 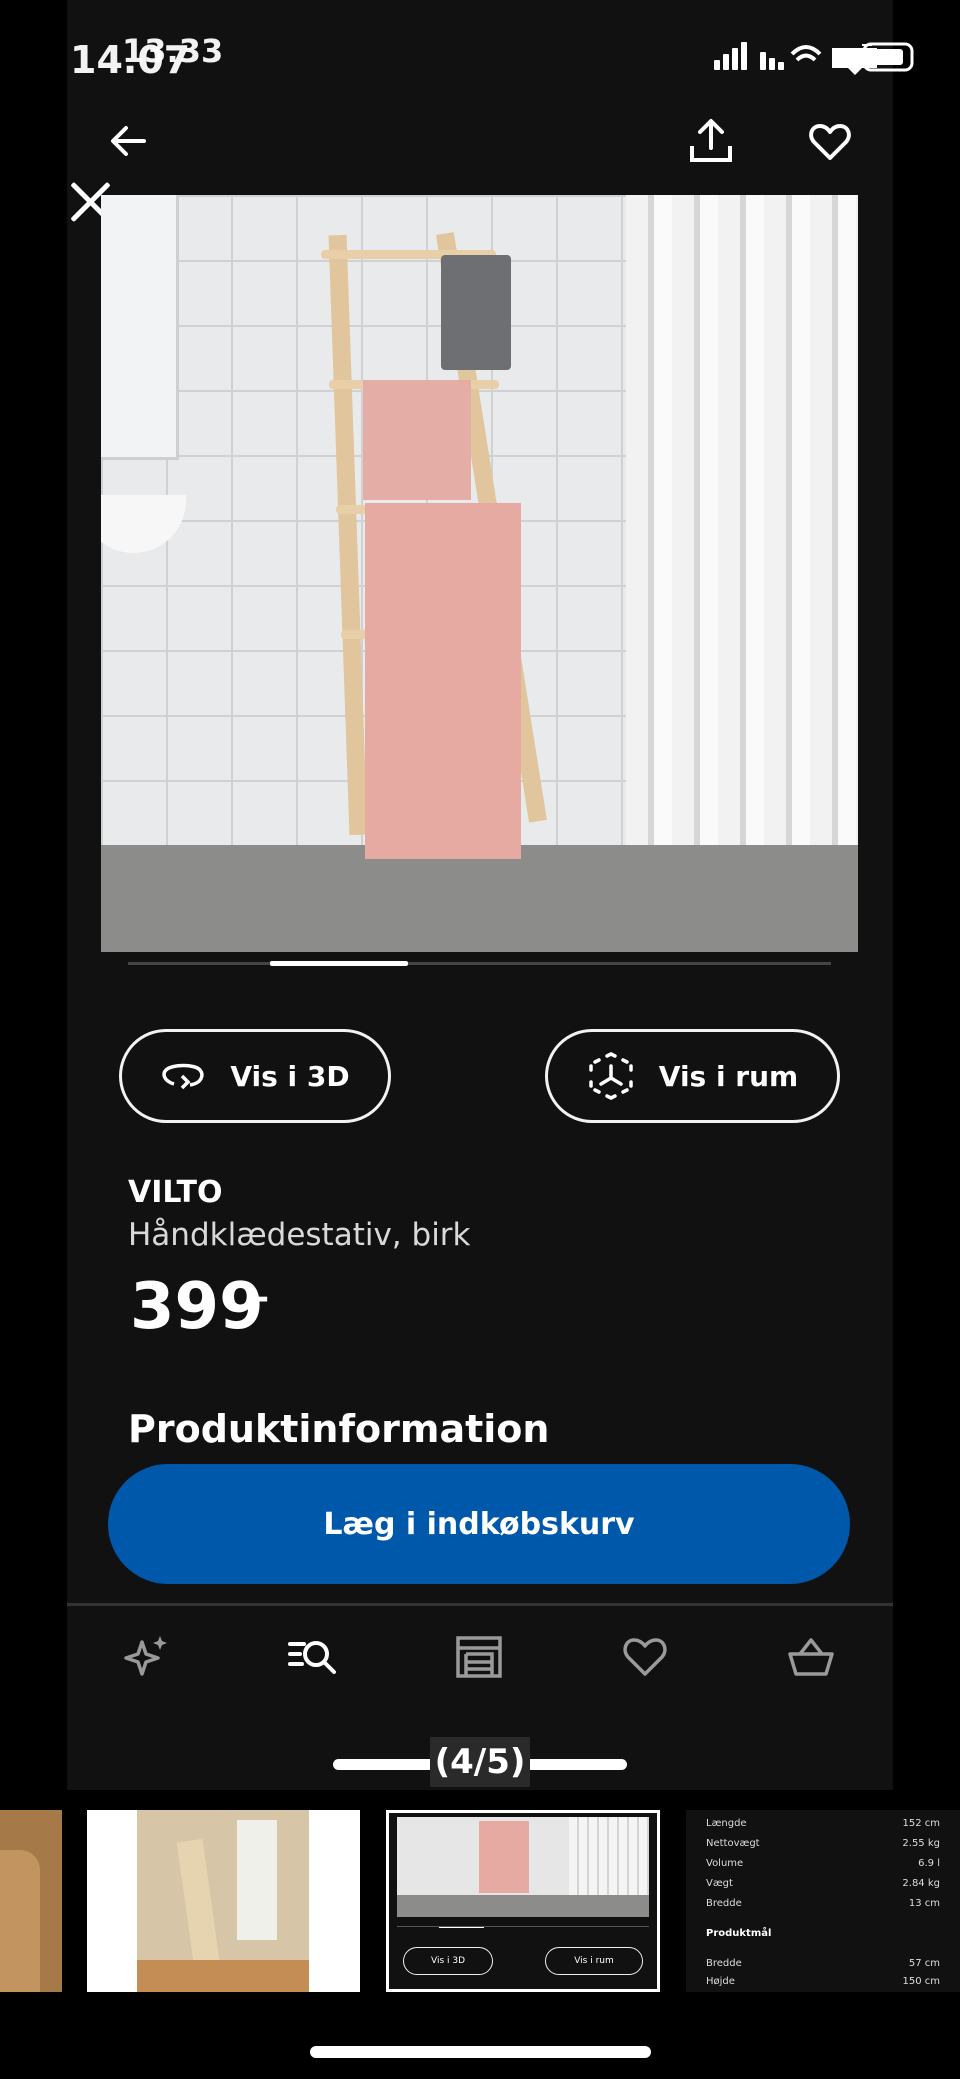 What do you see at coordinates (830, 142) in the screenshot?
I see `favorite-heart-icon` at bounding box center [830, 142].